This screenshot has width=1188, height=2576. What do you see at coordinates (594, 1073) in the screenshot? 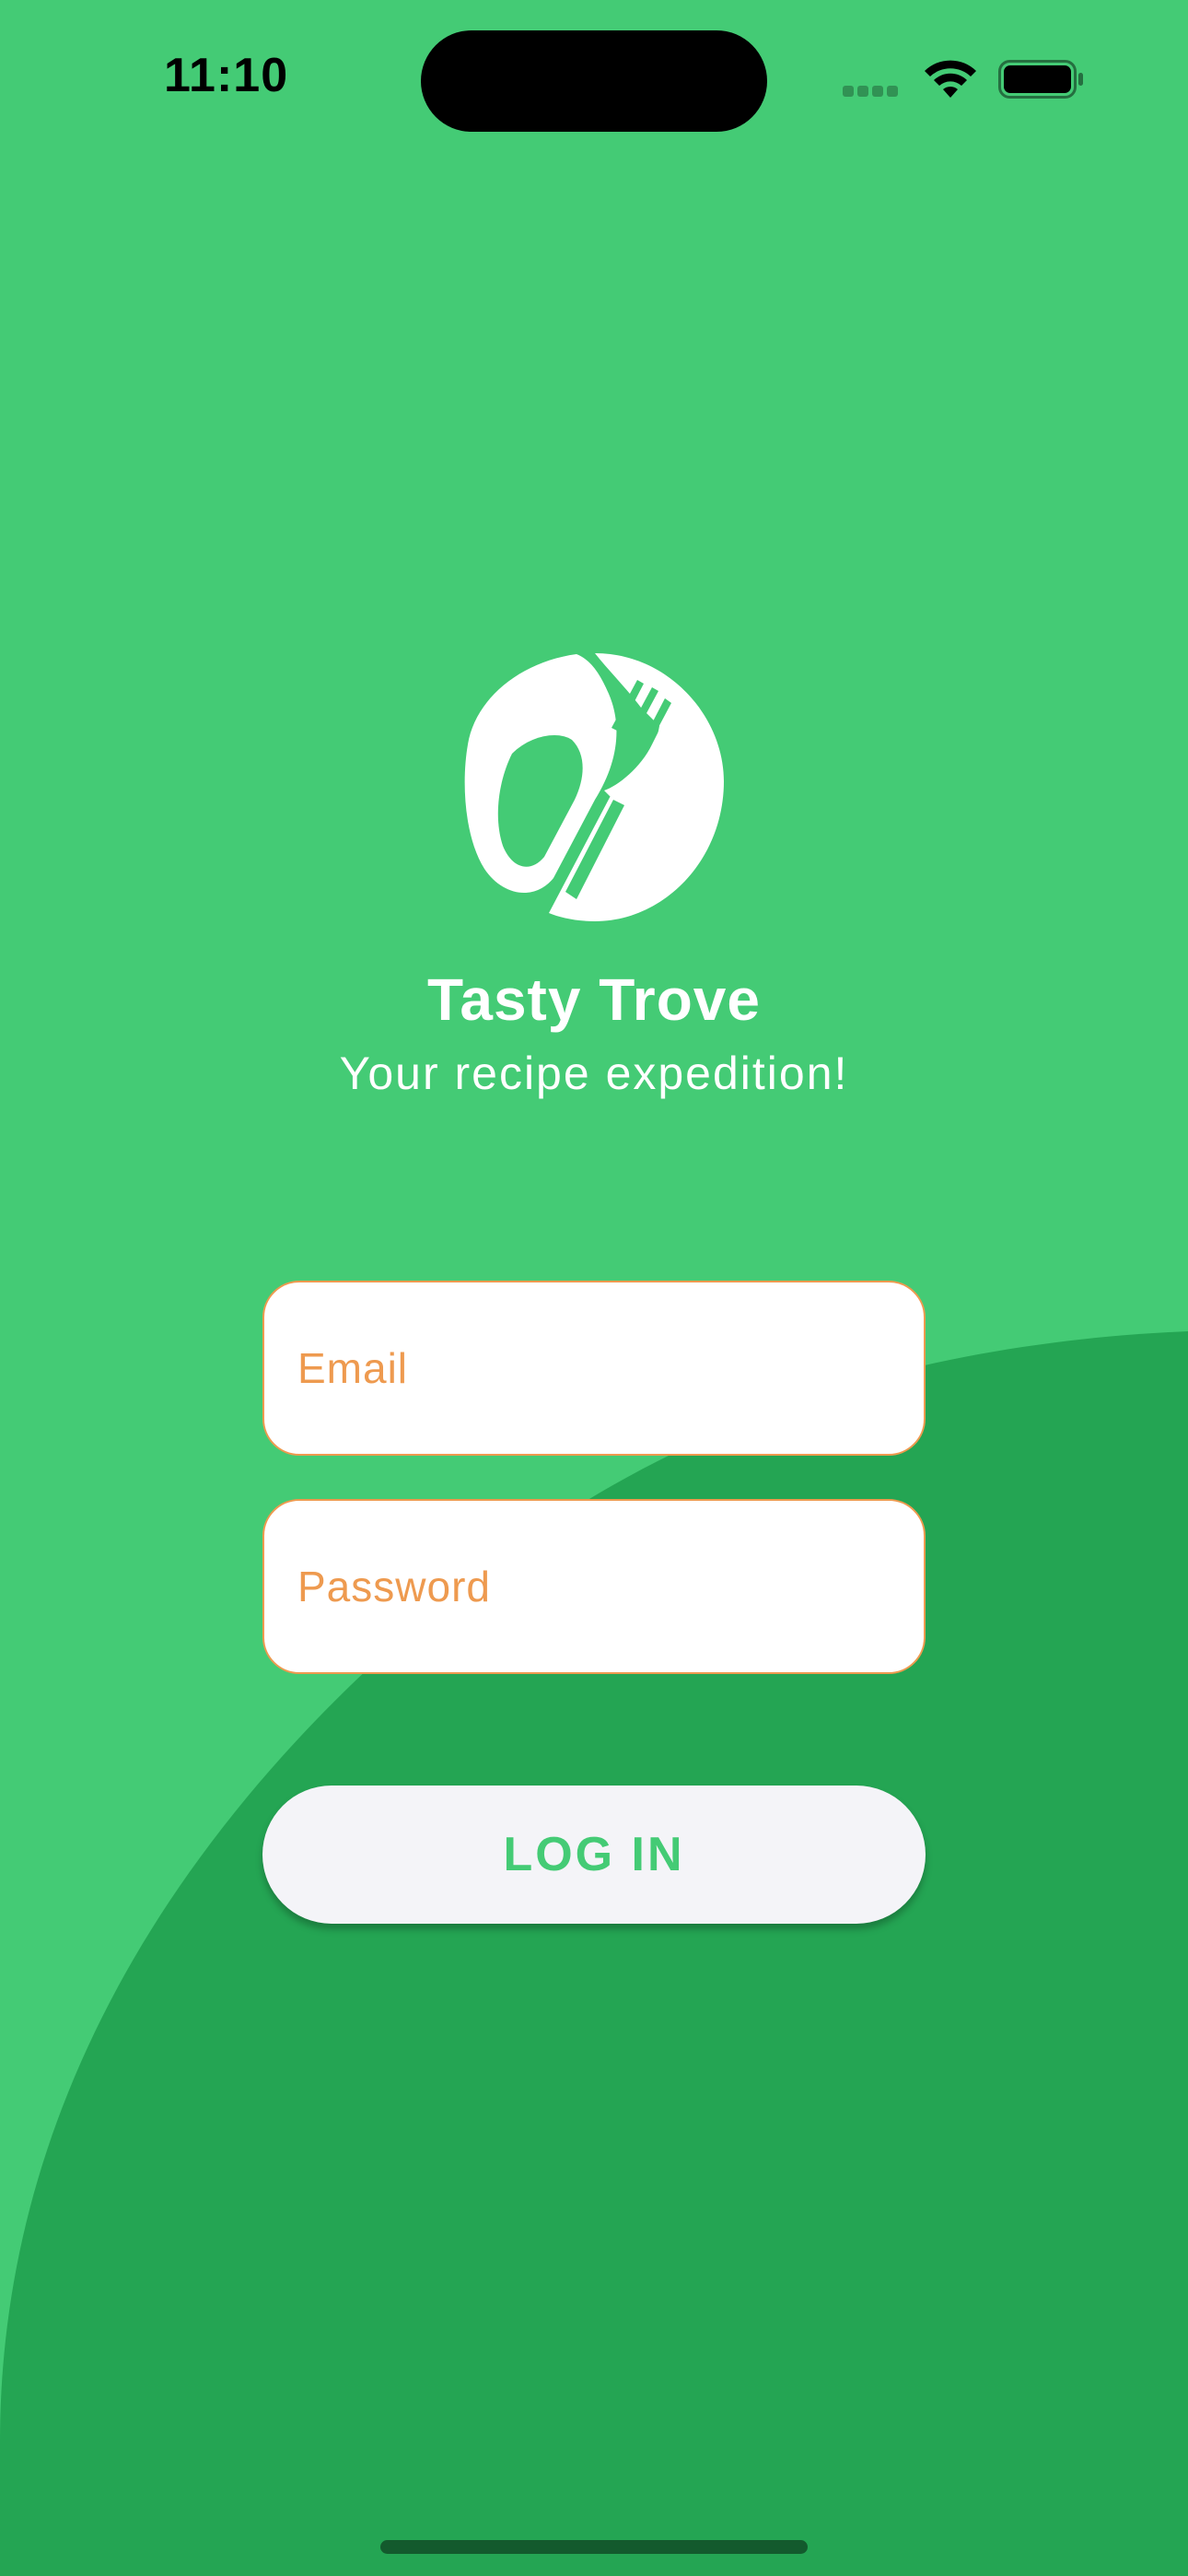
I see `app-subtitle: Your recipe expedition!` at bounding box center [594, 1073].